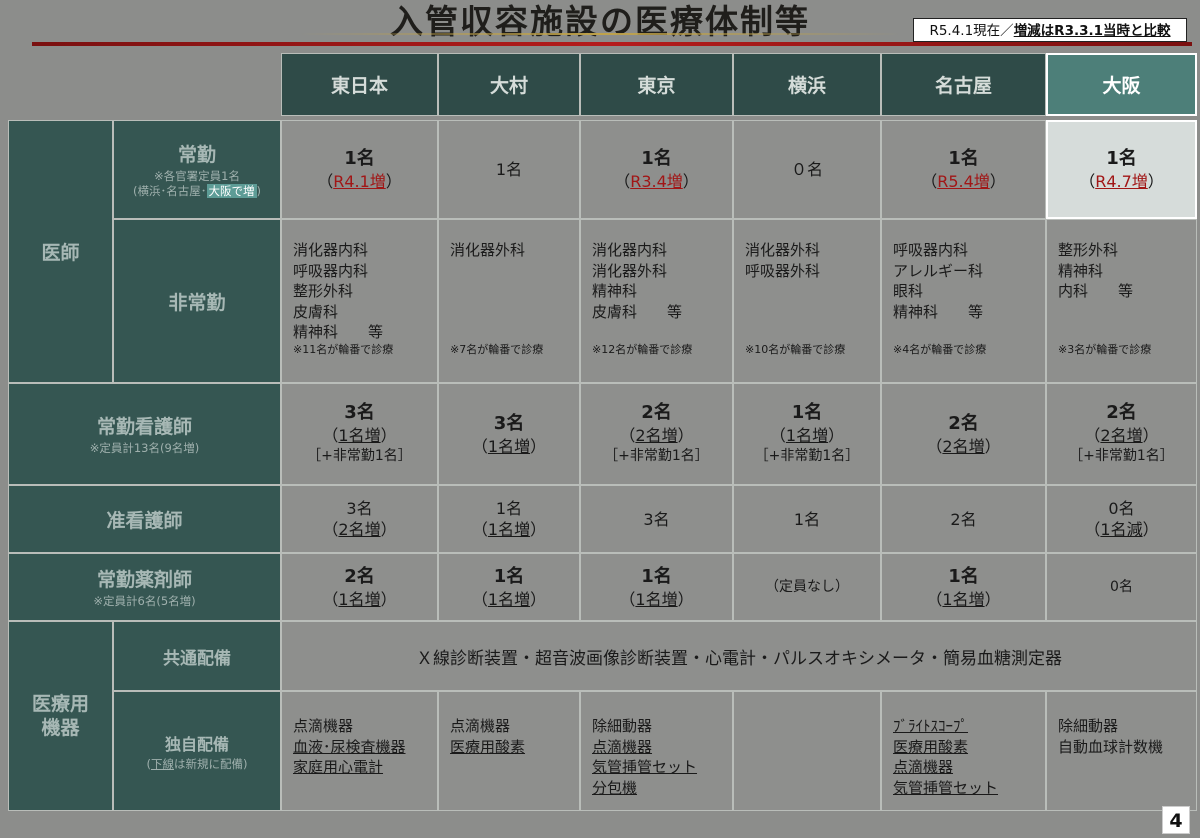 Image resolution: width=1200 pixels, height=838 pixels. What do you see at coordinates (331, 270) in the screenshot?
I see `specialty-item: 呼吸器内科` at bounding box center [331, 270].